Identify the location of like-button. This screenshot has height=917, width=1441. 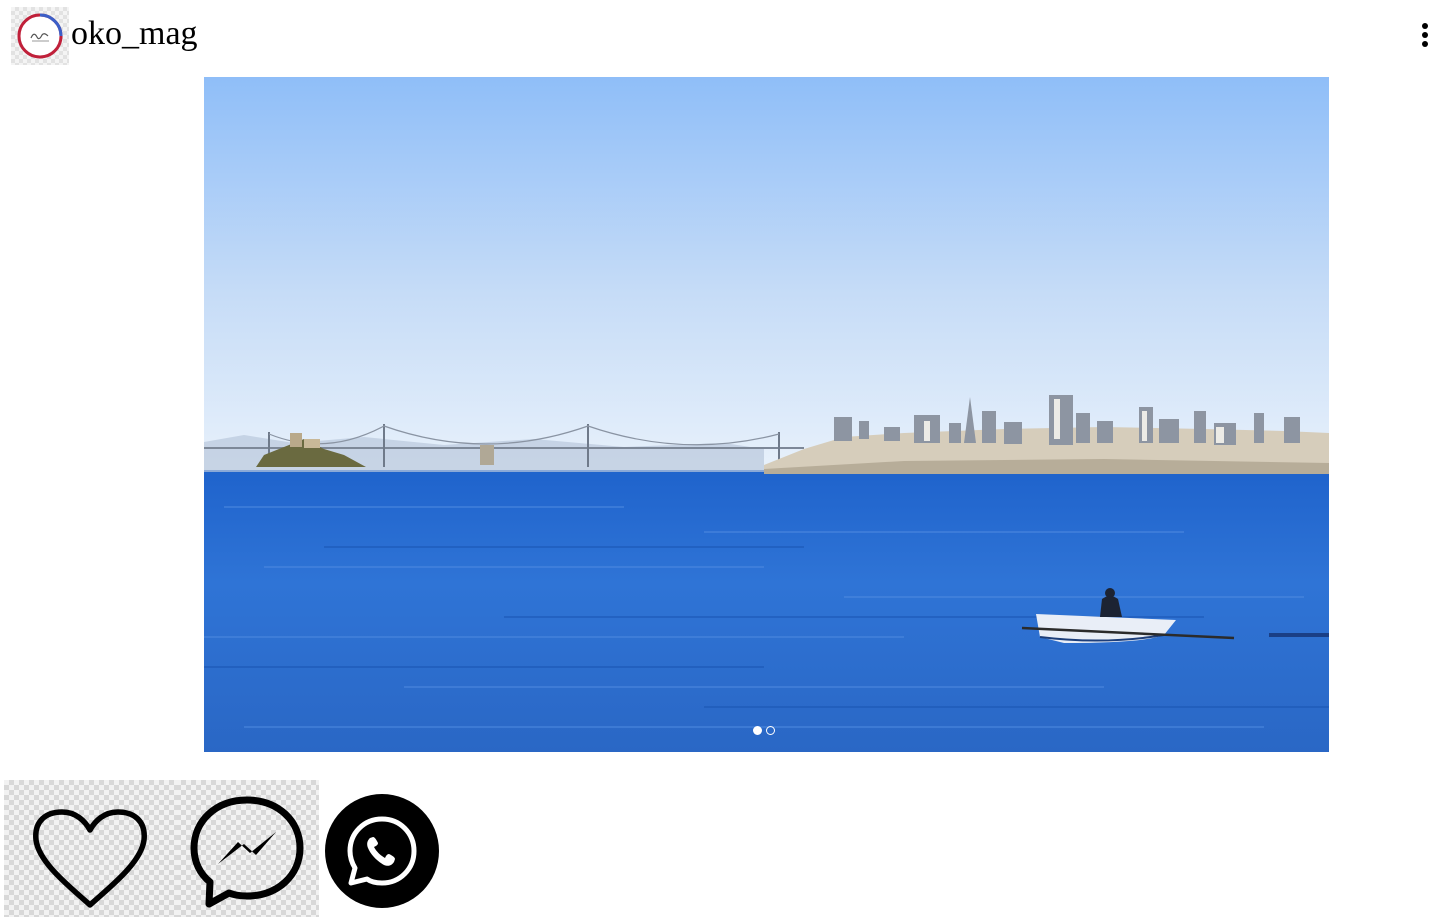
(90, 848).